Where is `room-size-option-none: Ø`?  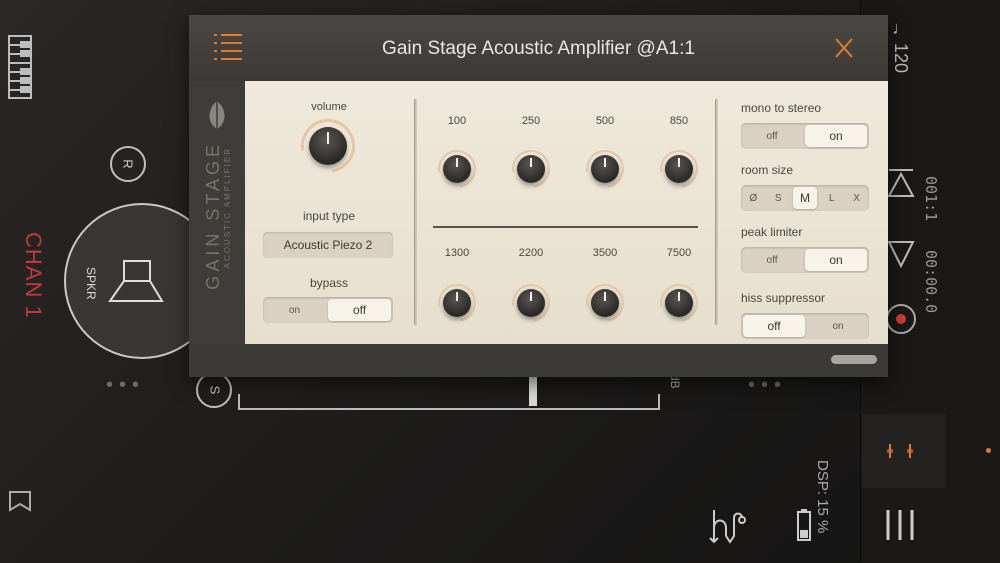 room-size-option-none: Ø is located at coordinates (753, 198).